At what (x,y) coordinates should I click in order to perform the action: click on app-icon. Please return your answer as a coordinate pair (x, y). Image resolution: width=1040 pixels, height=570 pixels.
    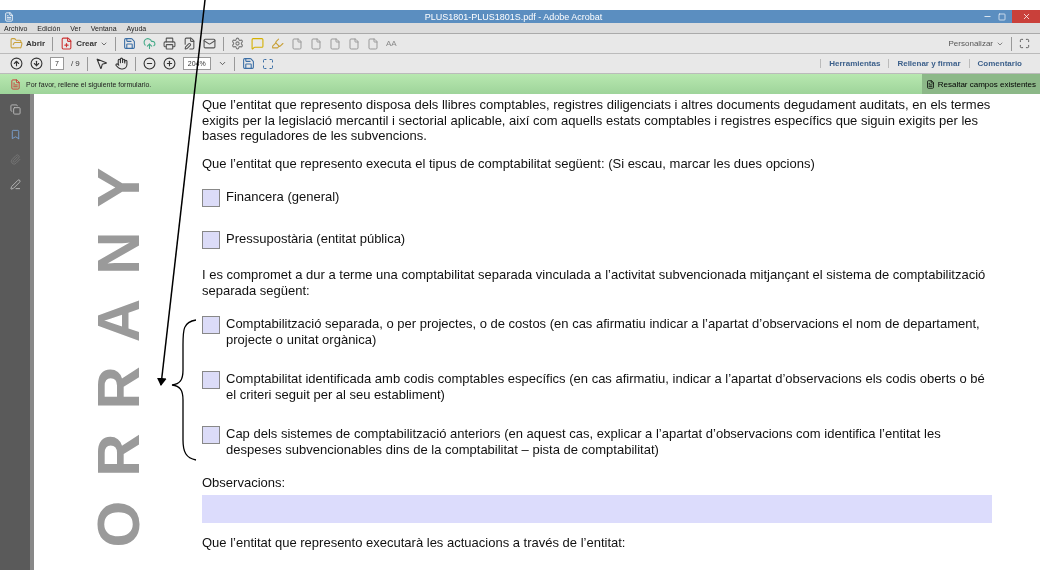
    Looking at the image, I should click on (9, 16).